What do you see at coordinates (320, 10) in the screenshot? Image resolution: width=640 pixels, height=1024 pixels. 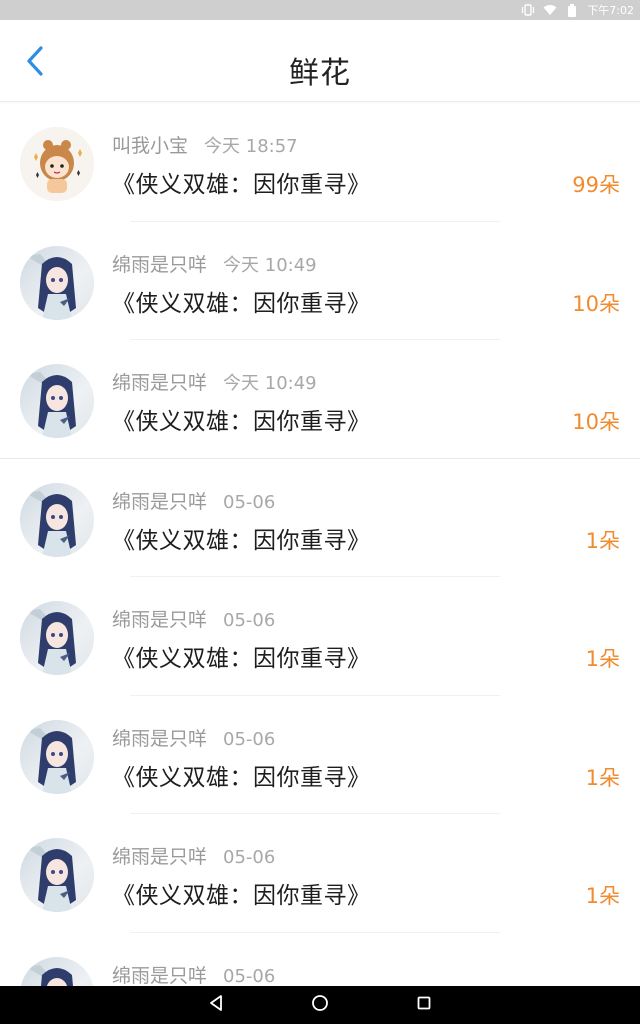 I see `status-bar: 下午7:02` at bounding box center [320, 10].